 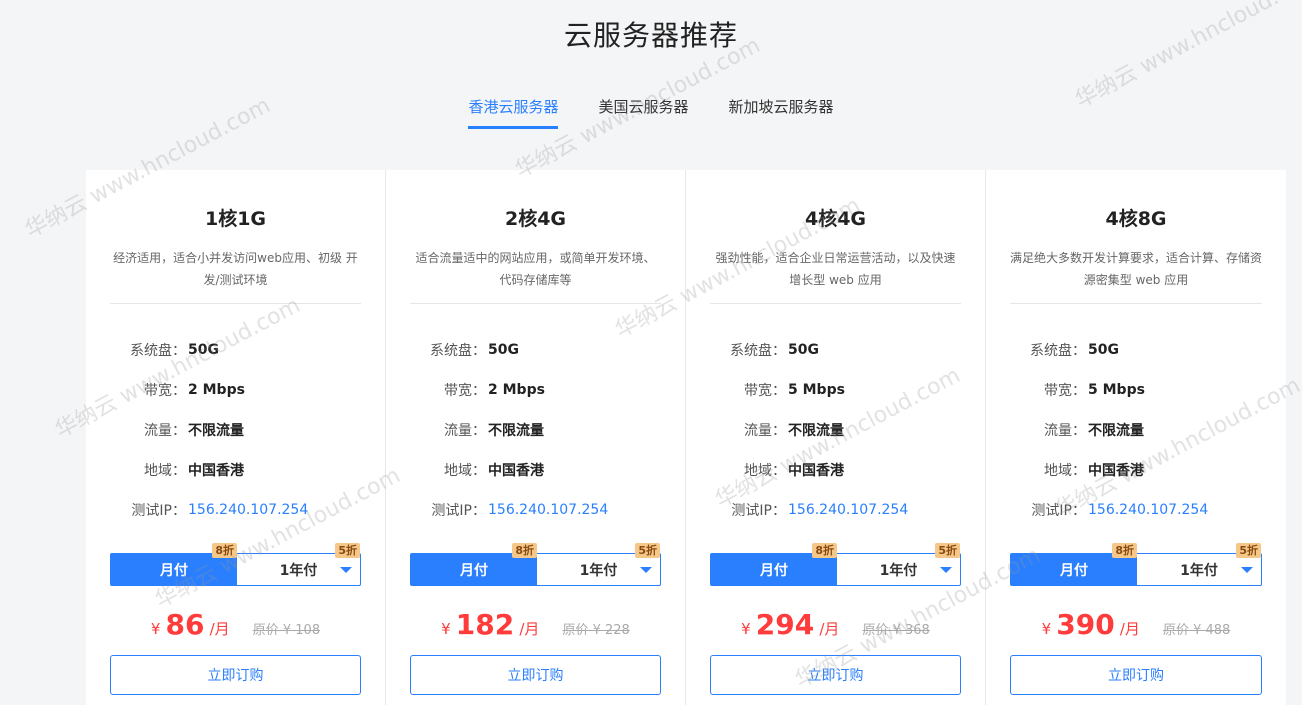 What do you see at coordinates (185, 624) in the screenshot?
I see `price-amount: 86` at bounding box center [185, 624].